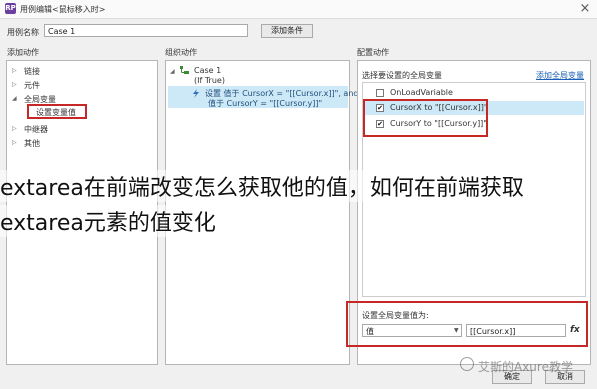 The image size is (597, 389). Describe the element at coordinates (32, 143) in the screenshot. I see `tree-item-other: 其他` at that location.